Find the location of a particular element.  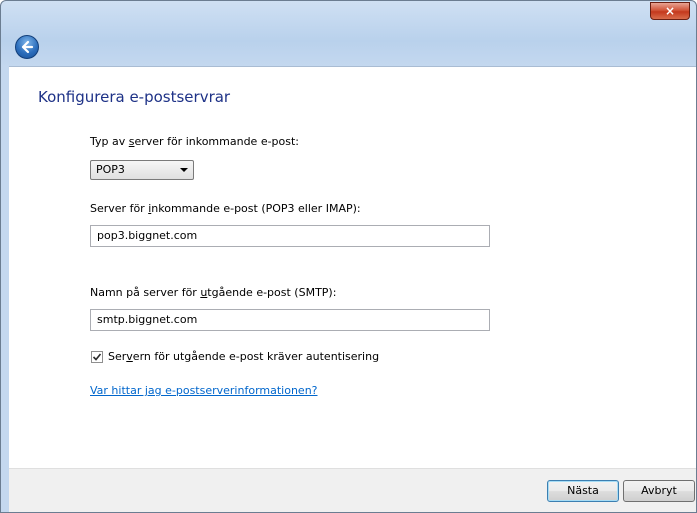

chevron-down-icon is located at coordinates (184, 170).